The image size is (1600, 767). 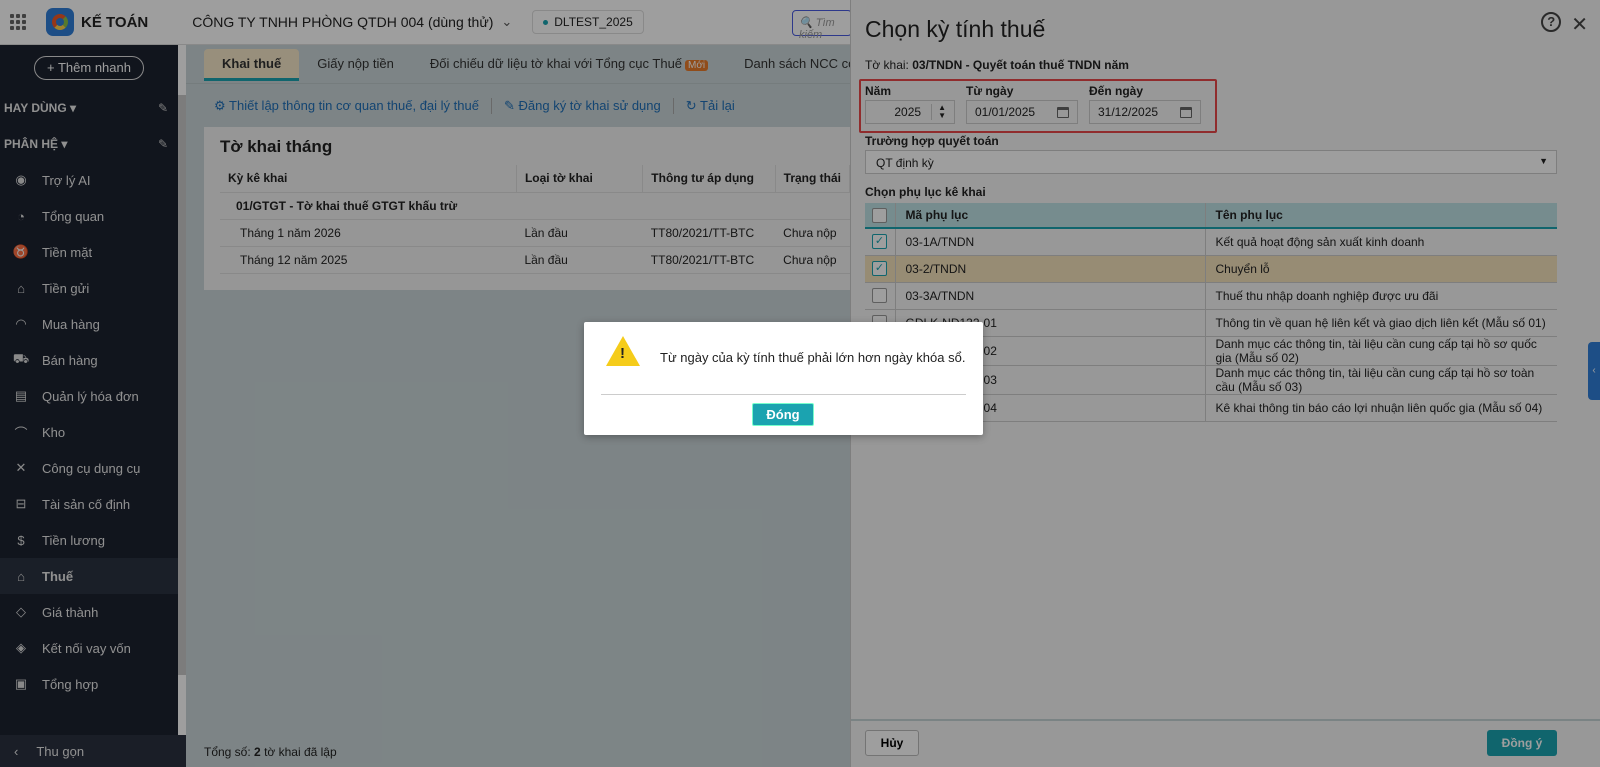 I want to click on close-alert-button: Đóng, so click(x=783, y=414).